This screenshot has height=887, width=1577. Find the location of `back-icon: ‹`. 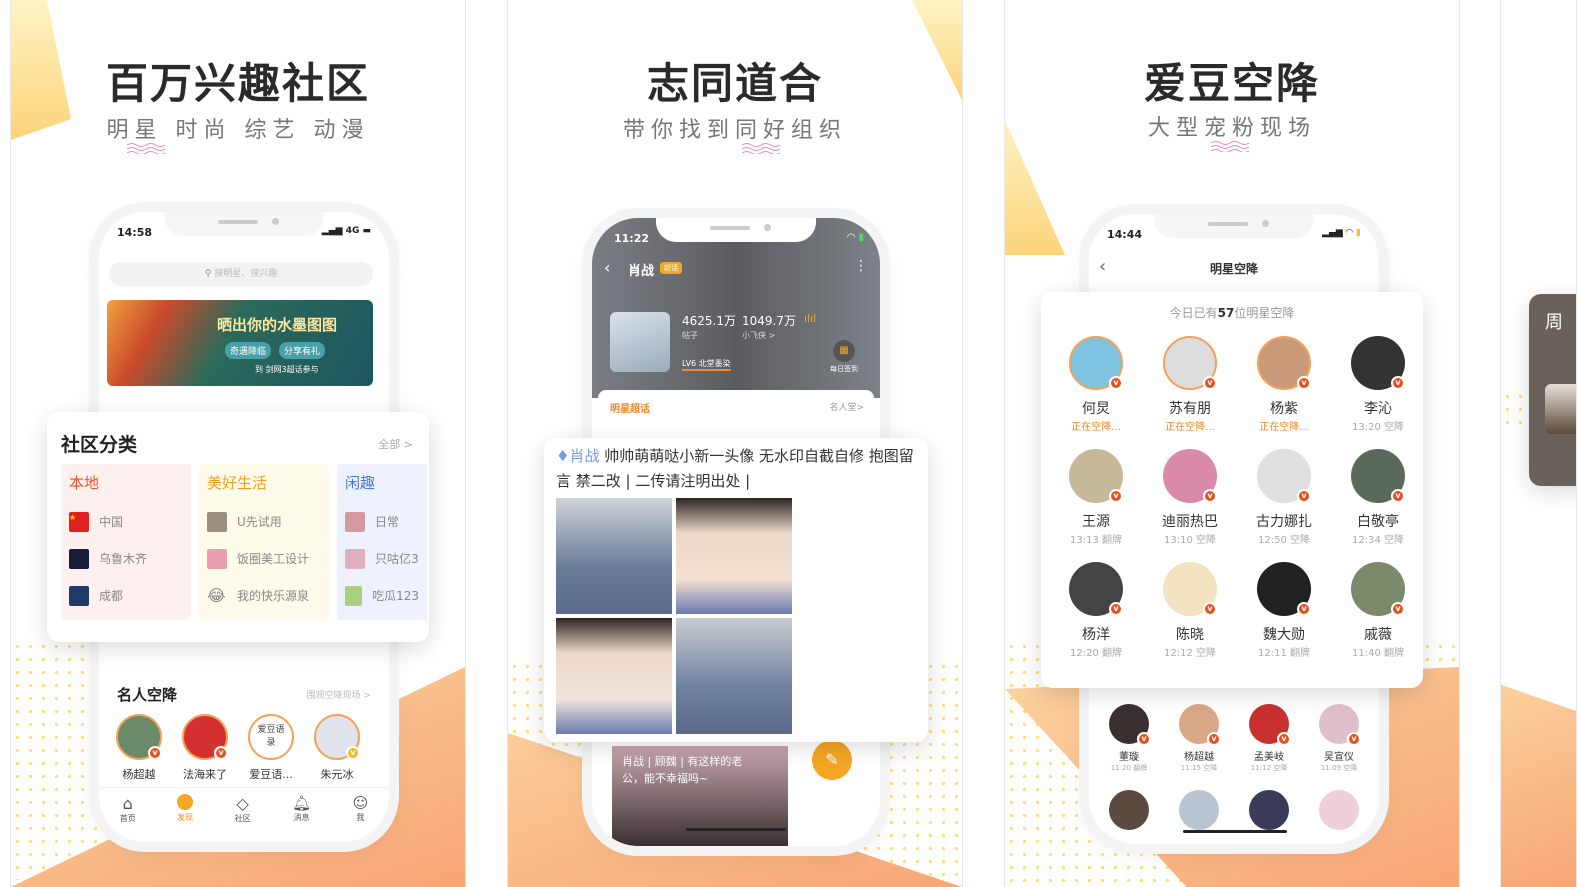

back-icon: ‹ is located at coordinates (607, 267).